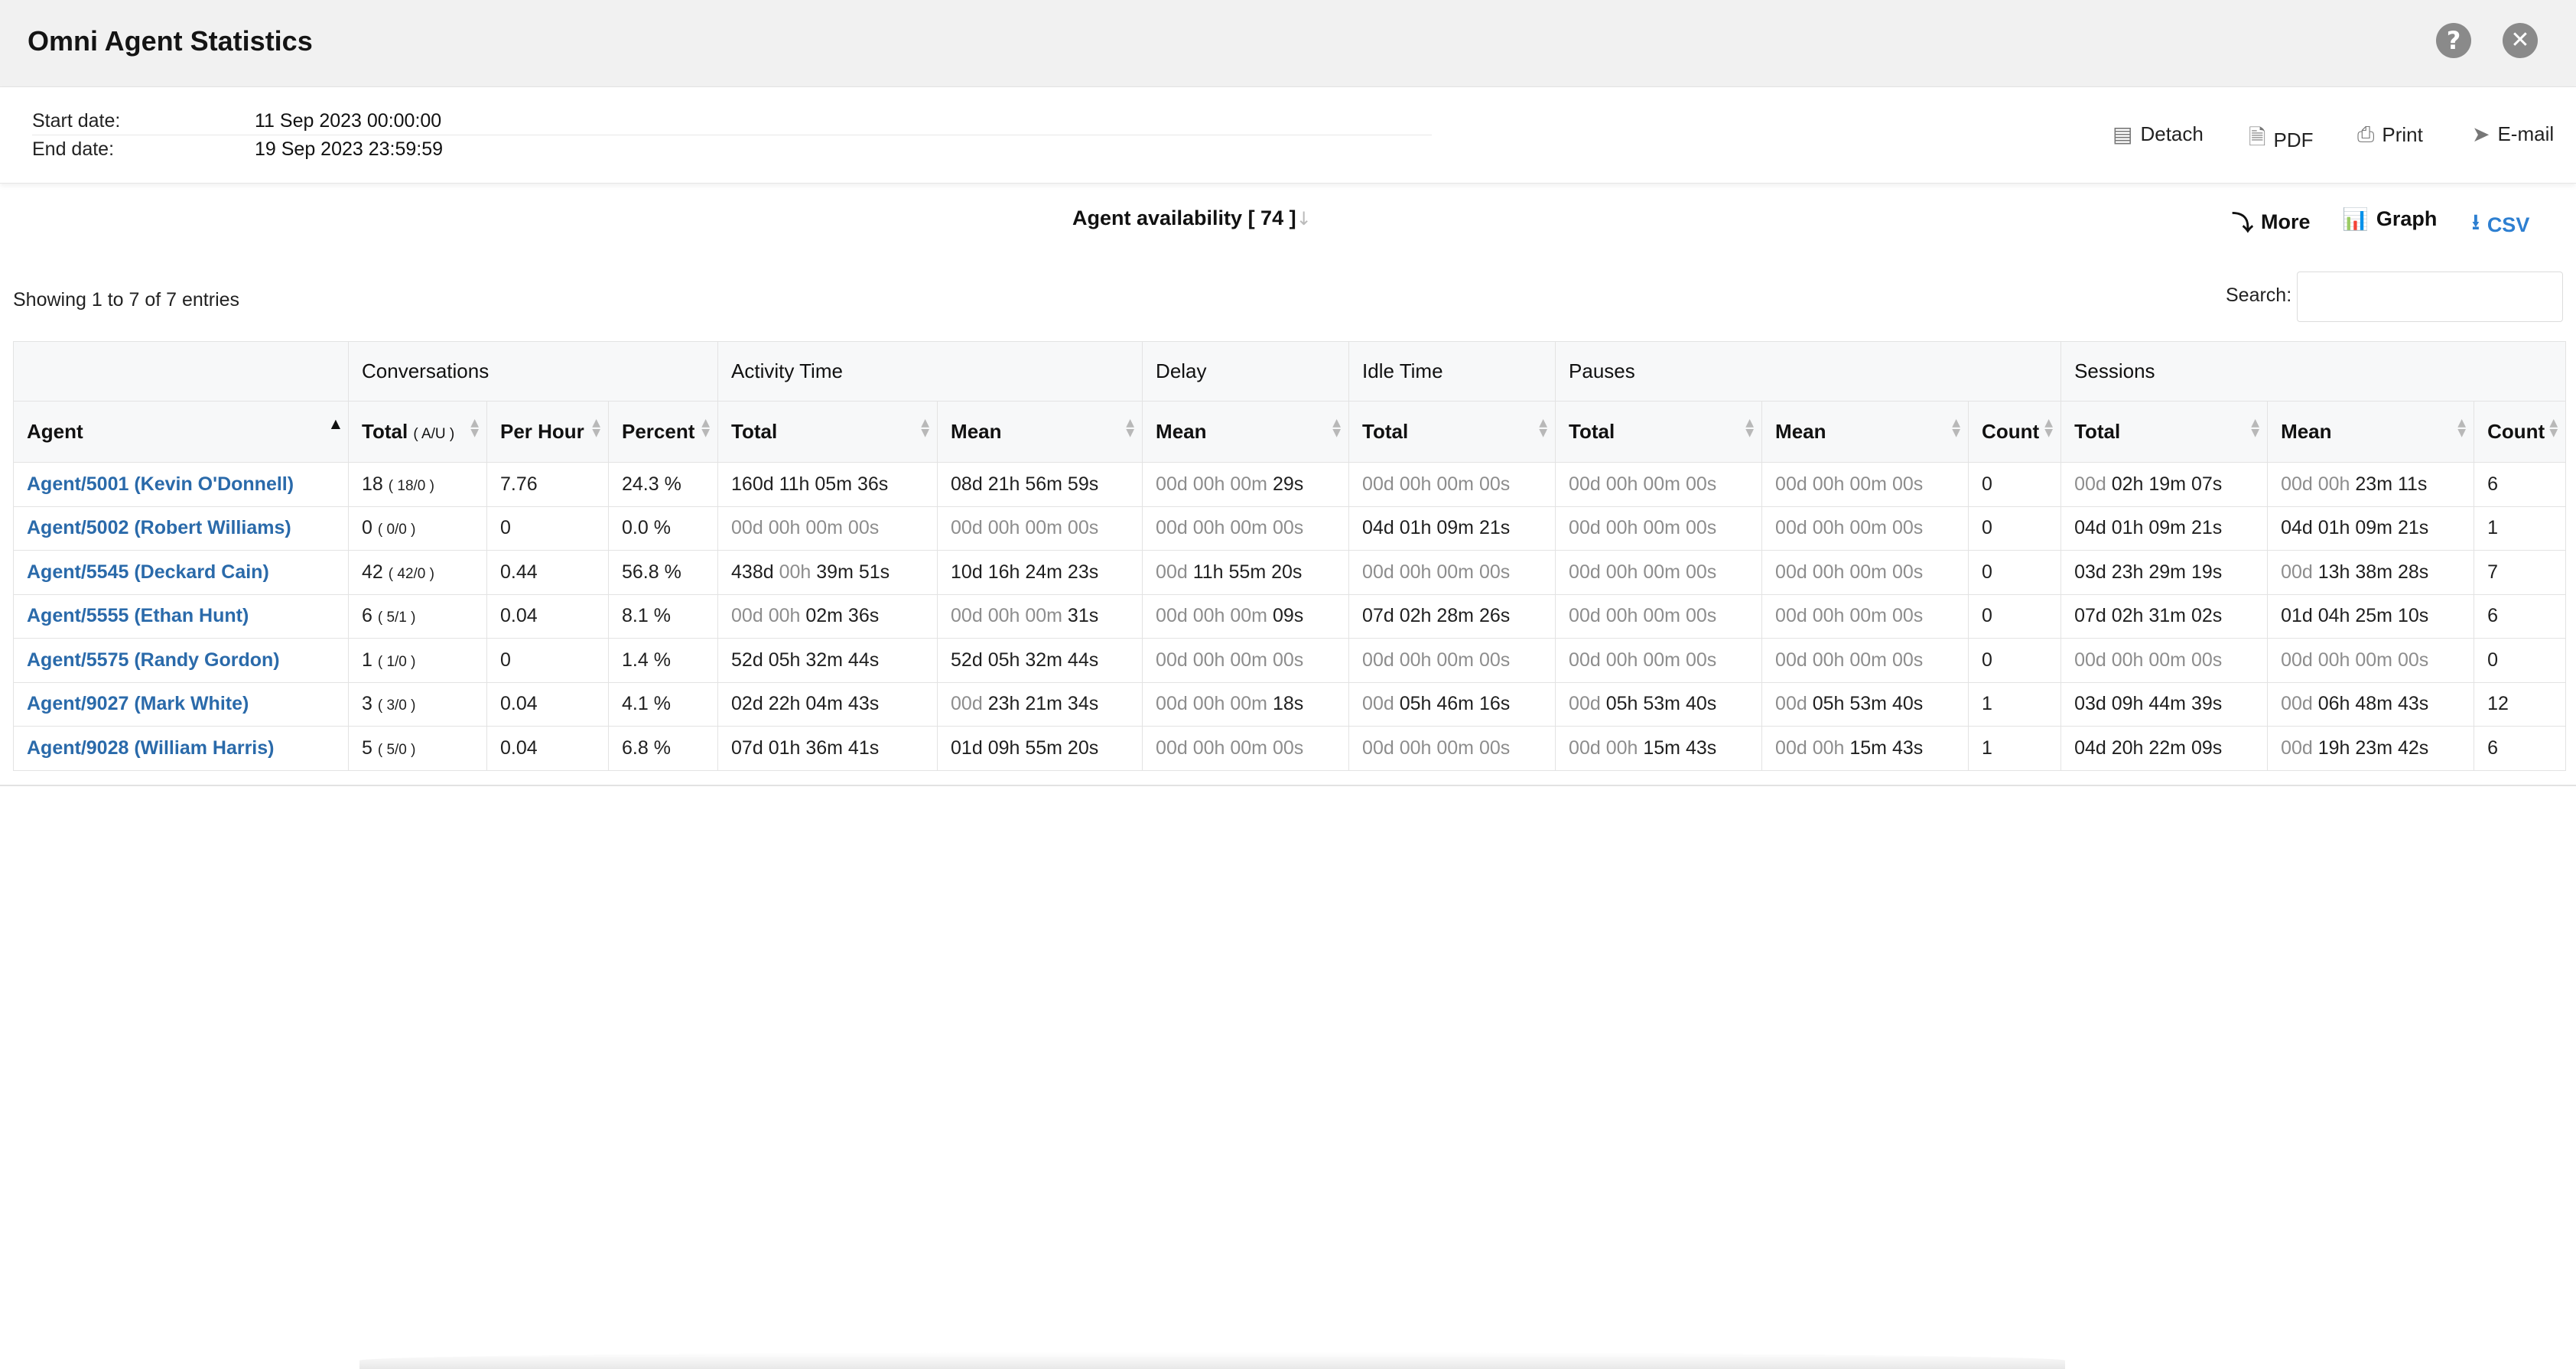 The width and height of the screenshot is (2576, 1369). What do you see at coordinates (658, 431) in the screenshot?
I see `column-label: Percent` at bounding box center [658, 431].